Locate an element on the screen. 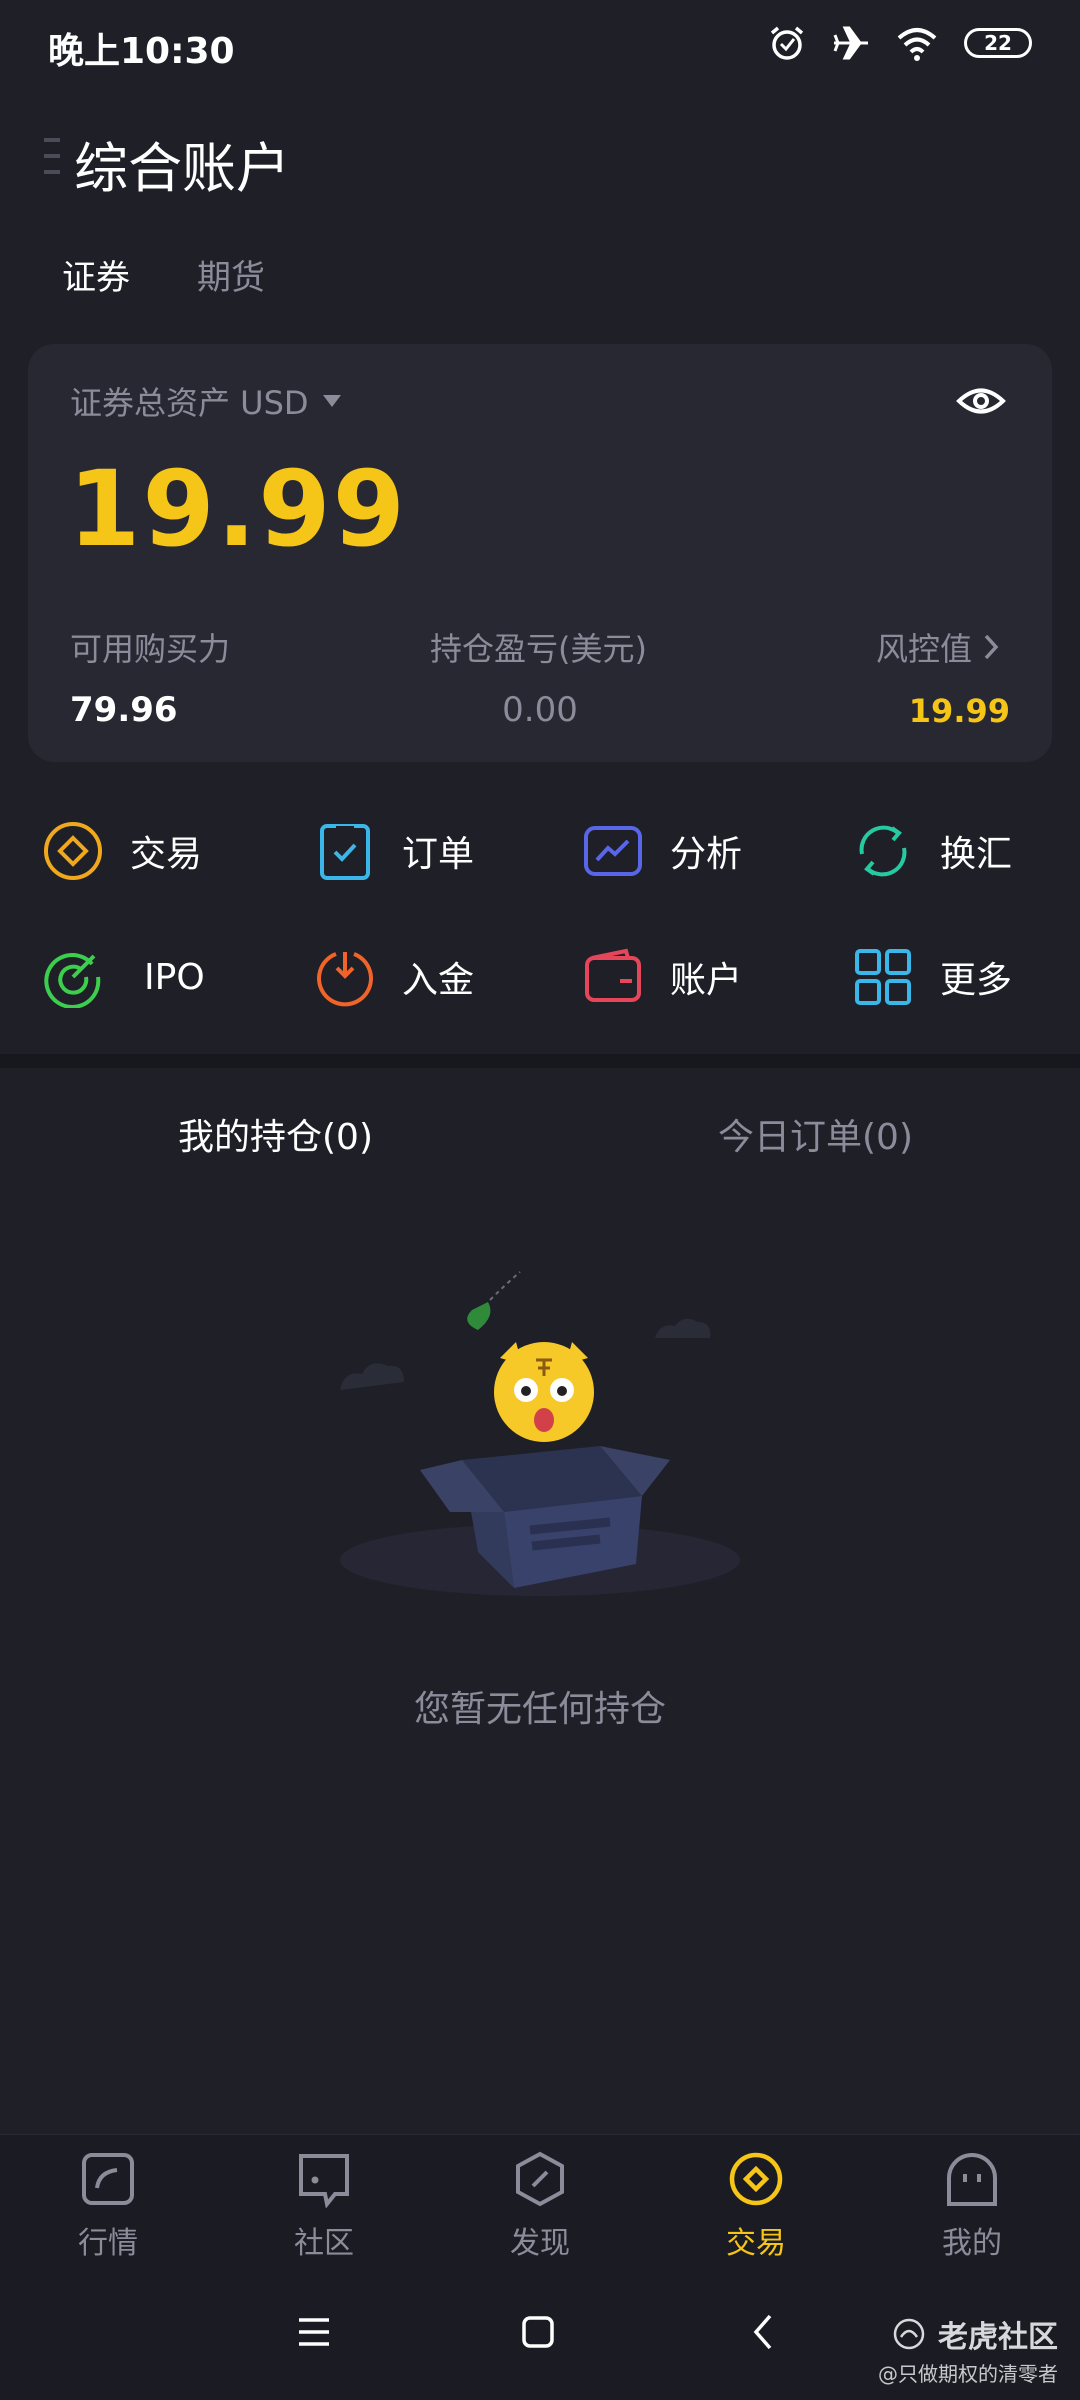  nav-community: 社区 is located at coordinates (324, 2206).